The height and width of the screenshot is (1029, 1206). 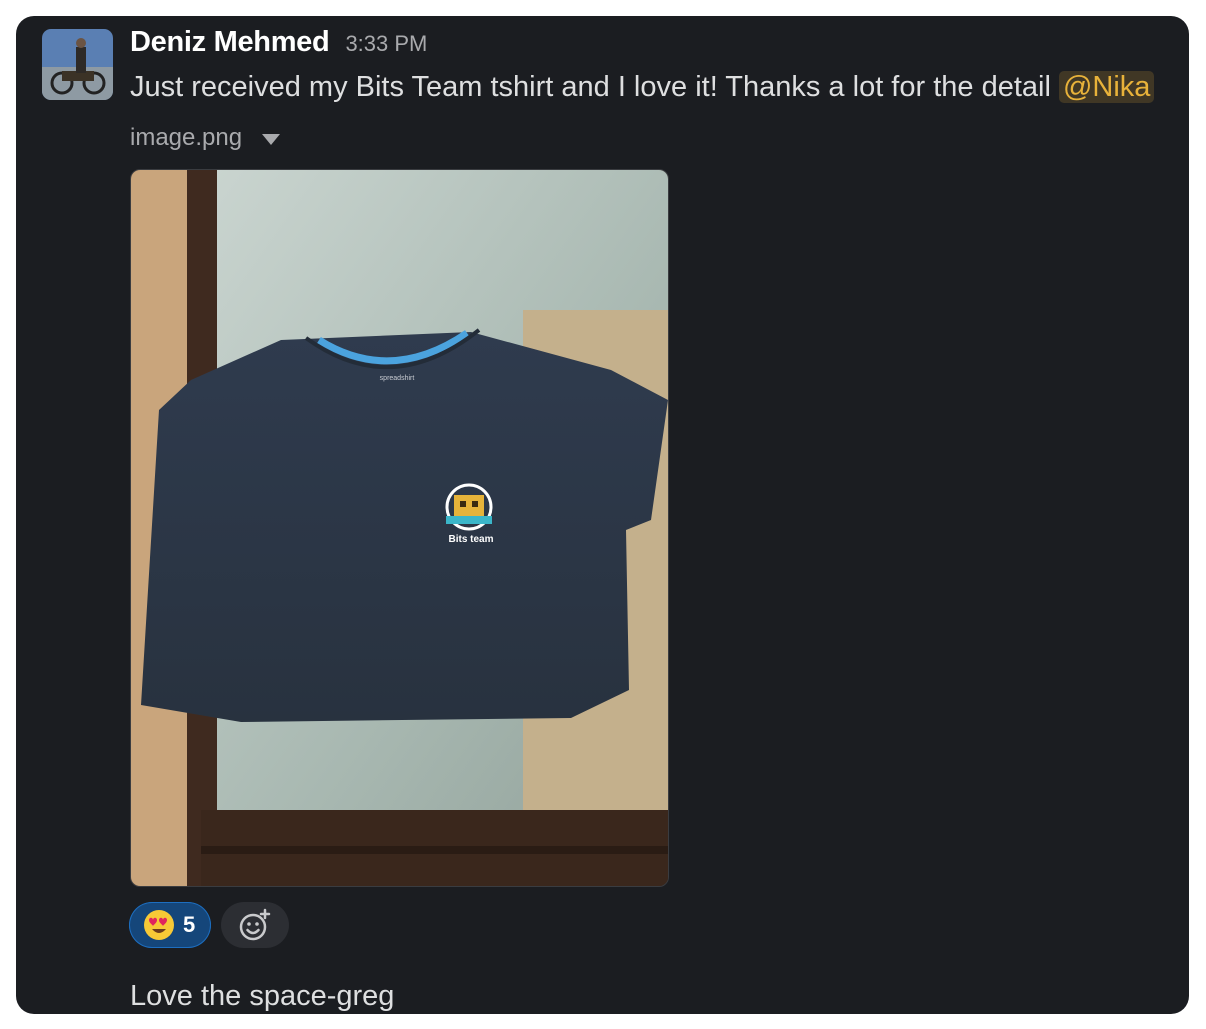 I want to click on add-emoji-icon, so click(x=255, y=924).